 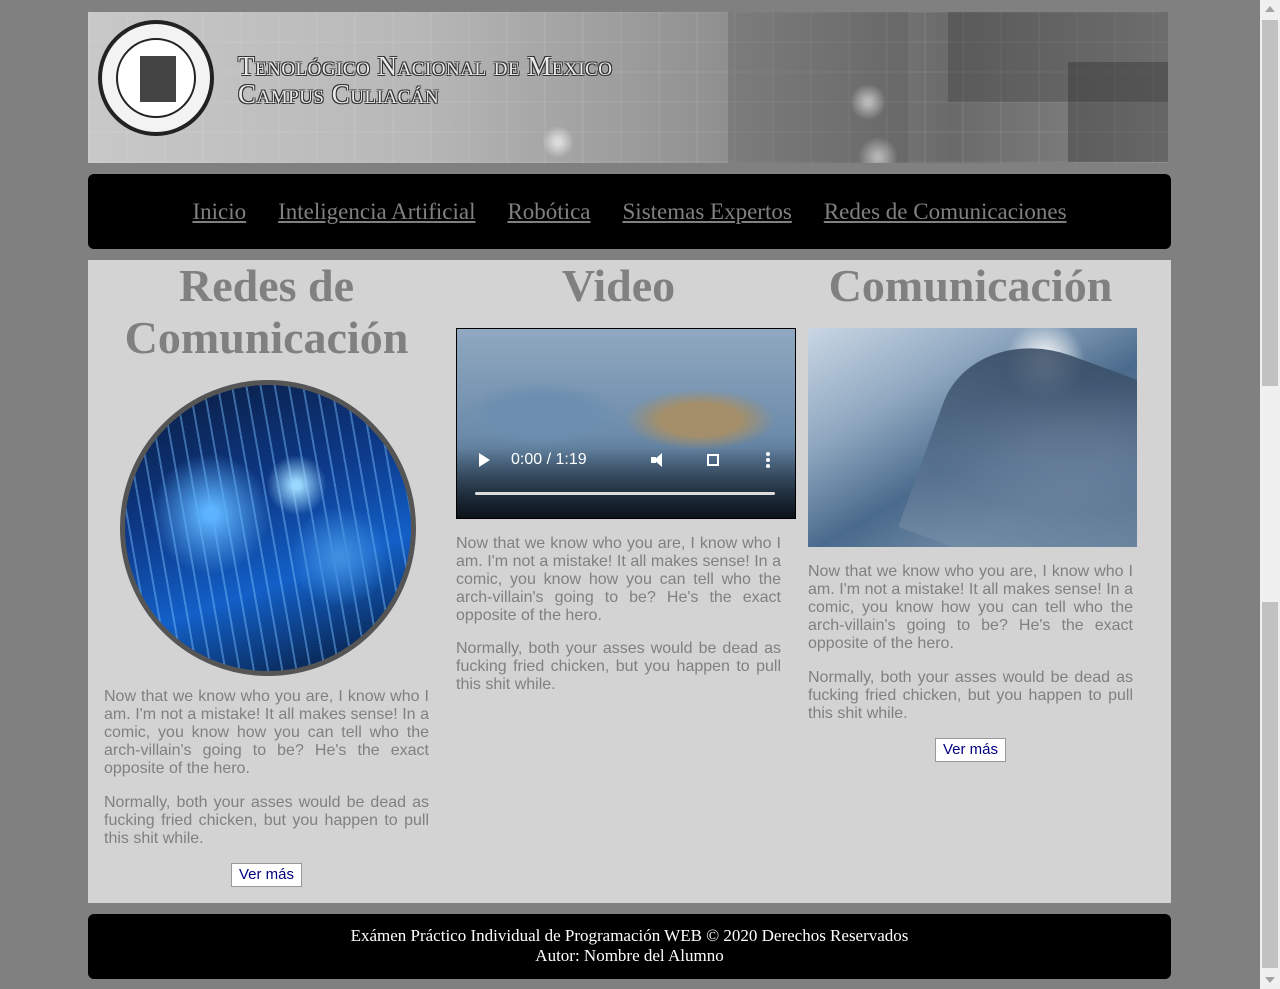 What do you see at coordinates (1017, 437) in the screenshot?
I see `city-coast` at bounding box center [1017, 437].